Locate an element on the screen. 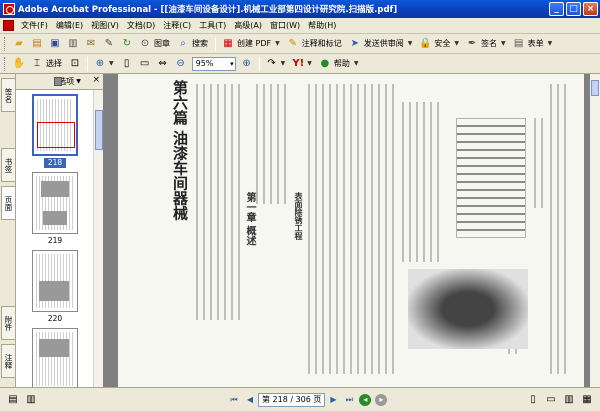 This screenshot has height=411, width=600. menu-view: 视图(V) is located at coordinates (105, 25).